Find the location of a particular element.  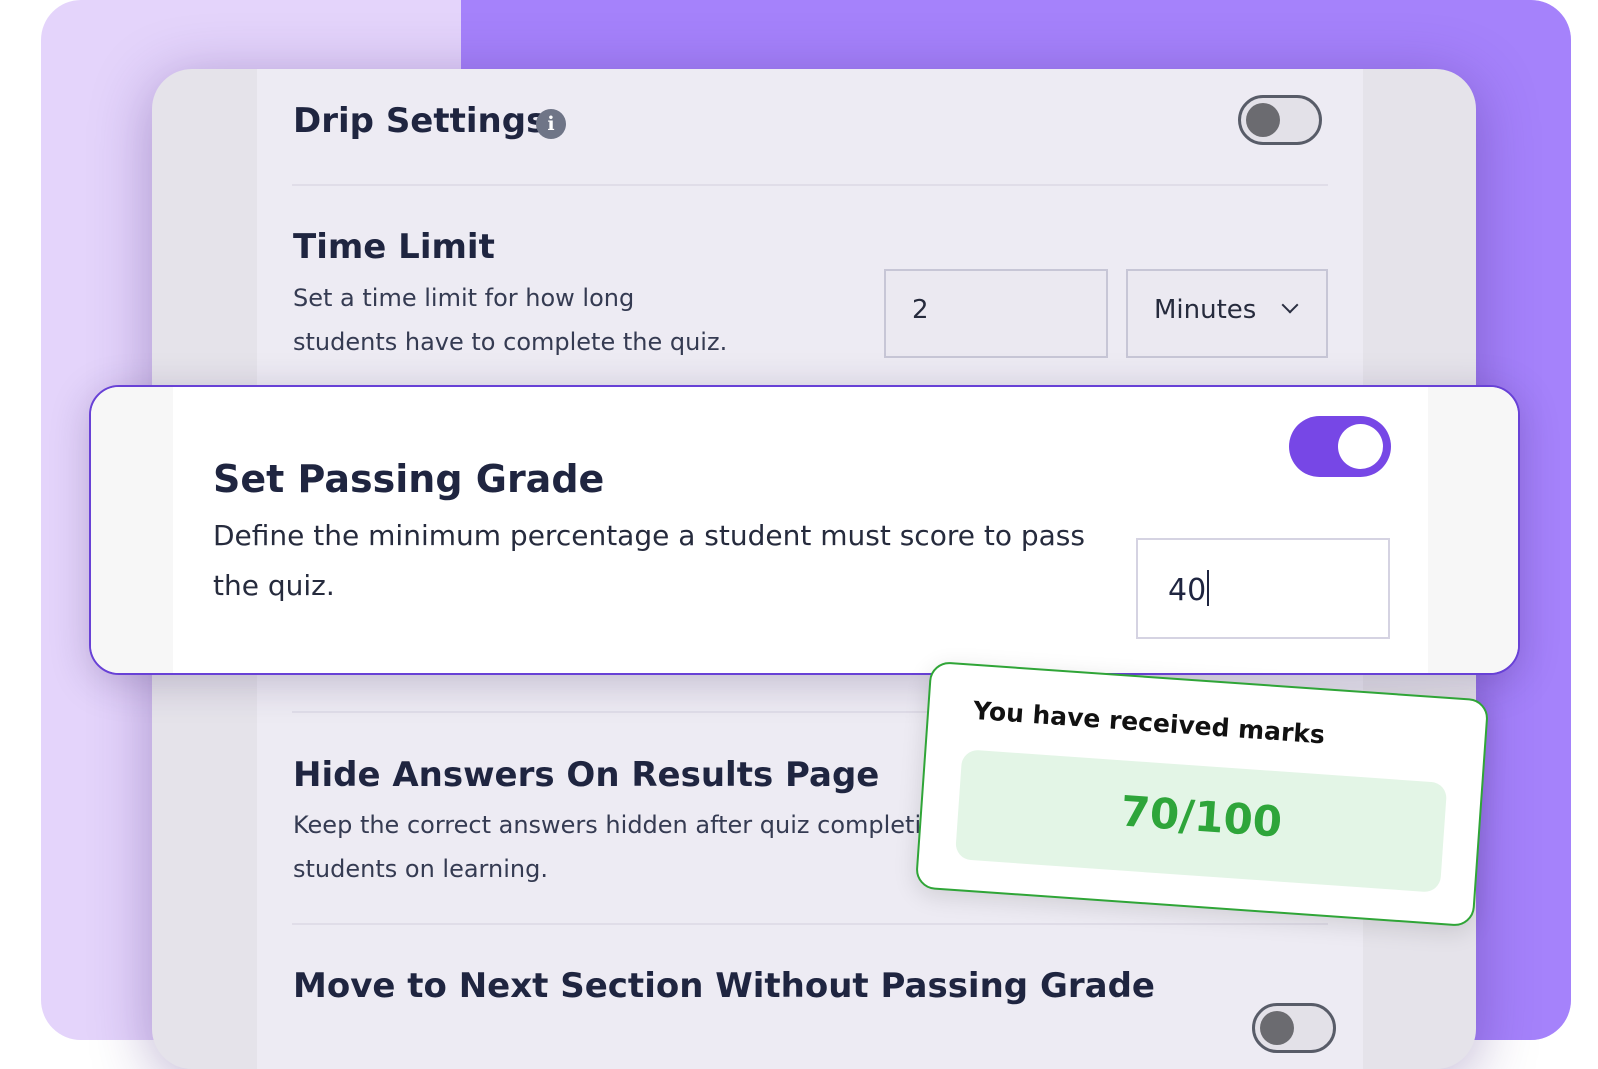

passing-grade-toggle is located at coordinates (1340, 446).